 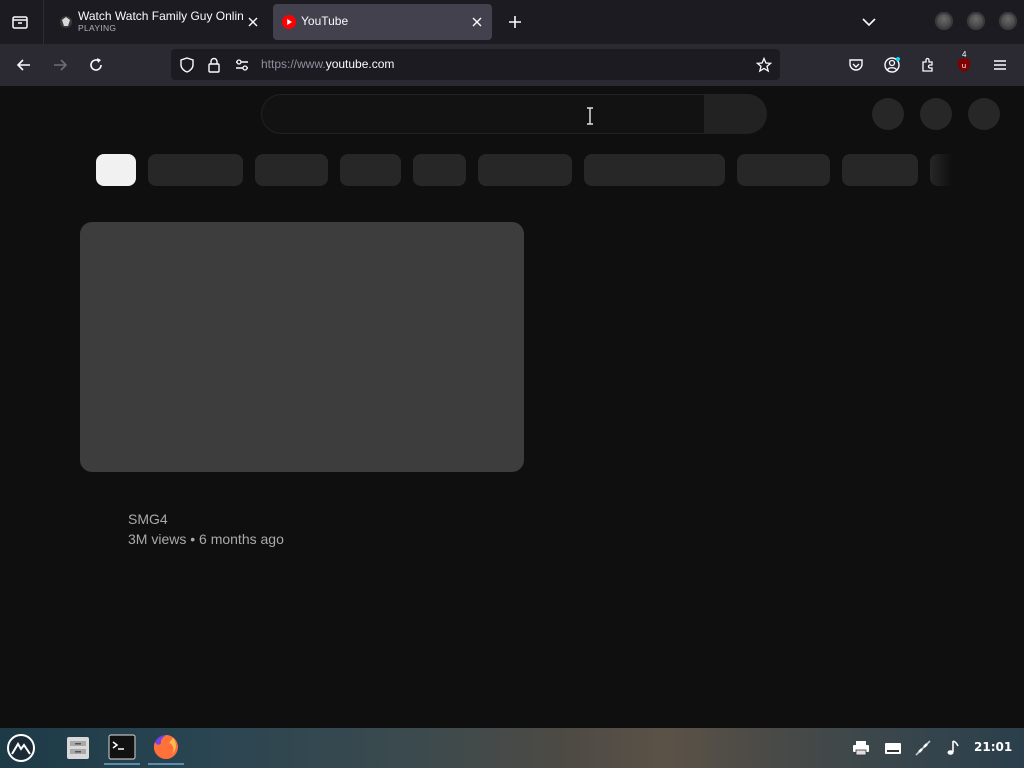 What do you see at coordinates (116, 170) in the screenshot?
I see `chip-all` at bounding box center [116, 170].